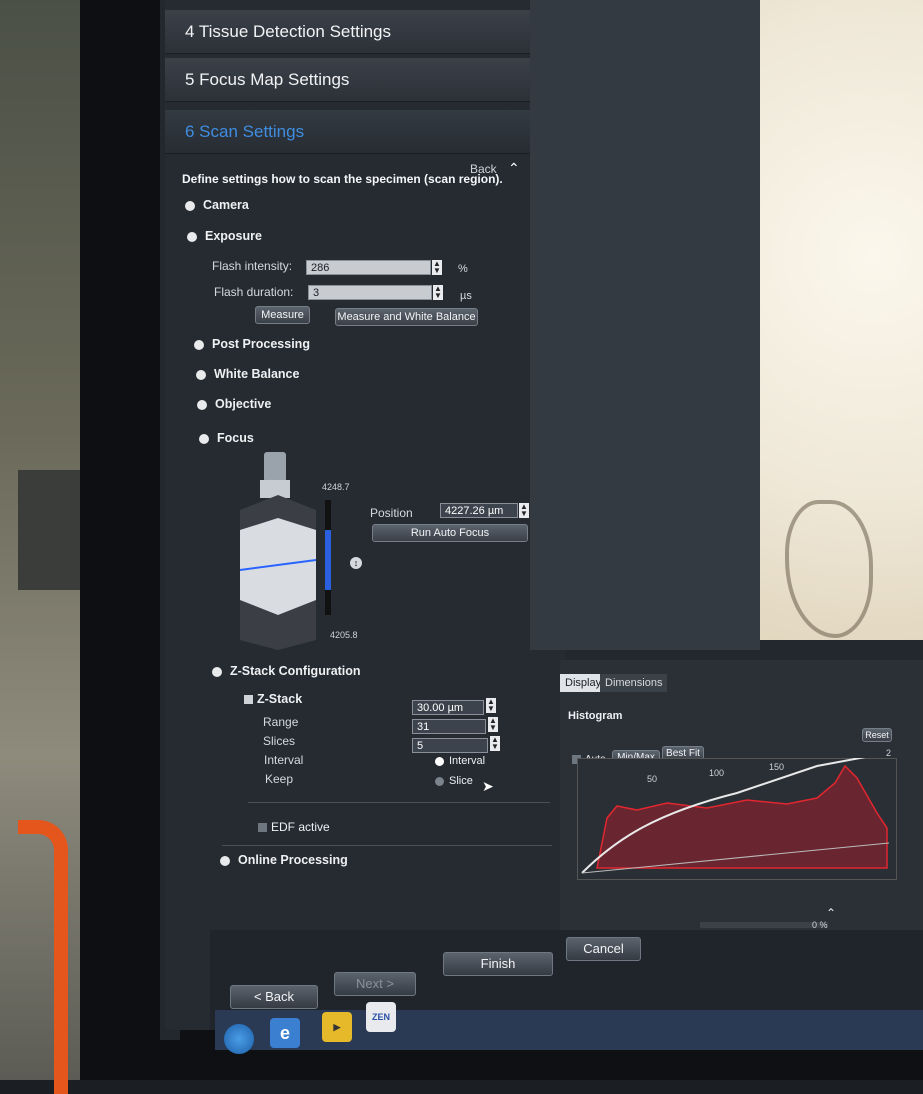 The image size is (923, 1094). Describe the element at coordinates (889, 753) in the screenshot. I see `histogram-tick-200: 2` at that location.